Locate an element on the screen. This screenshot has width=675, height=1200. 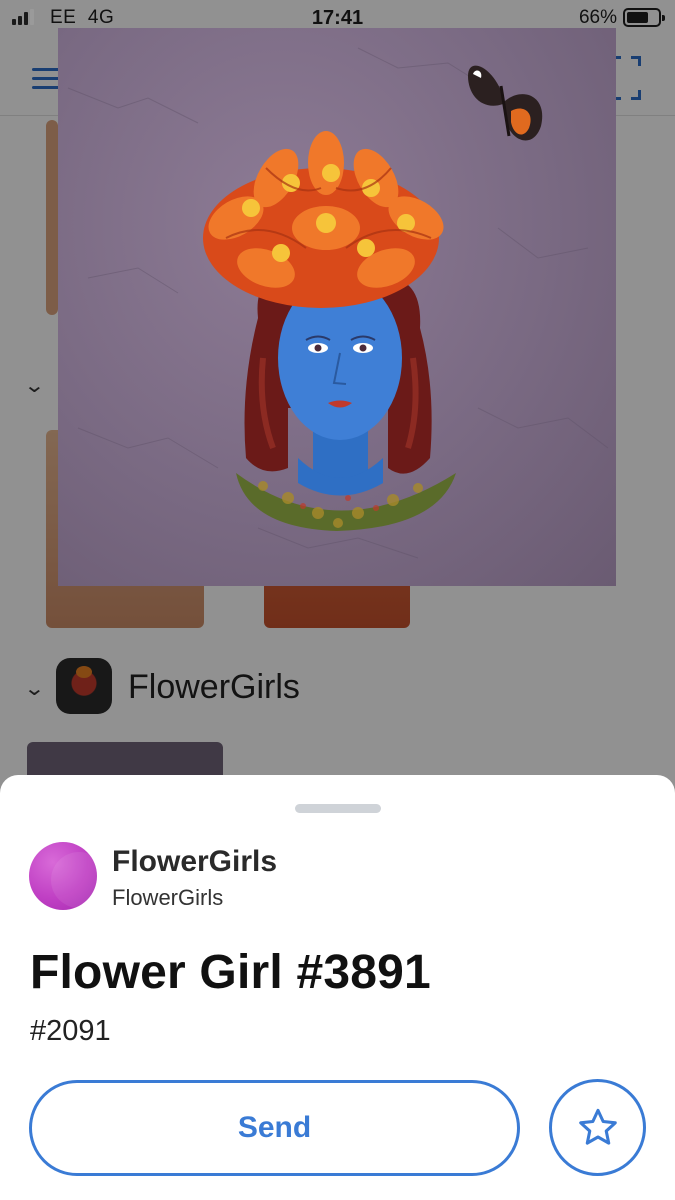
send-button: Send is located at coordinates (274, 1128).